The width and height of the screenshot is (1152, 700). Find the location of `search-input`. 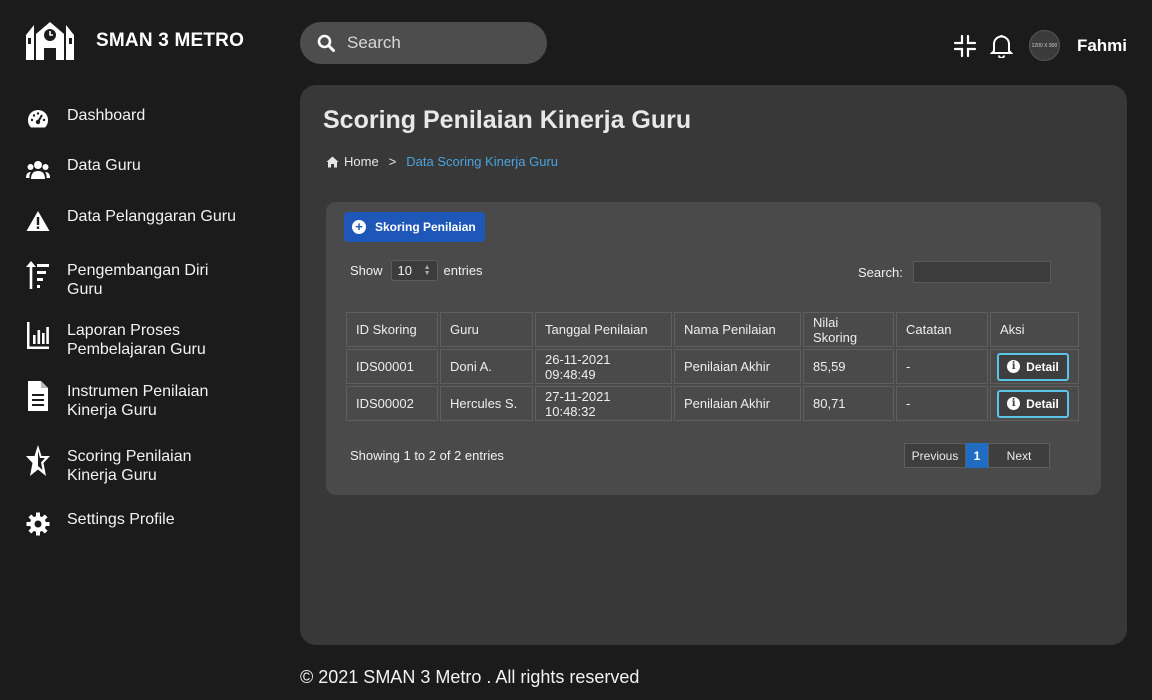

search-input is located at coordinates (437, 43).